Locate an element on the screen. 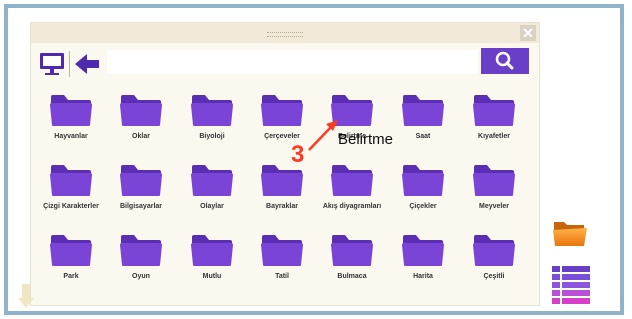 This screenshot has width=632, height=319. folder-item: Tatil is located at coordinates (282, 261).